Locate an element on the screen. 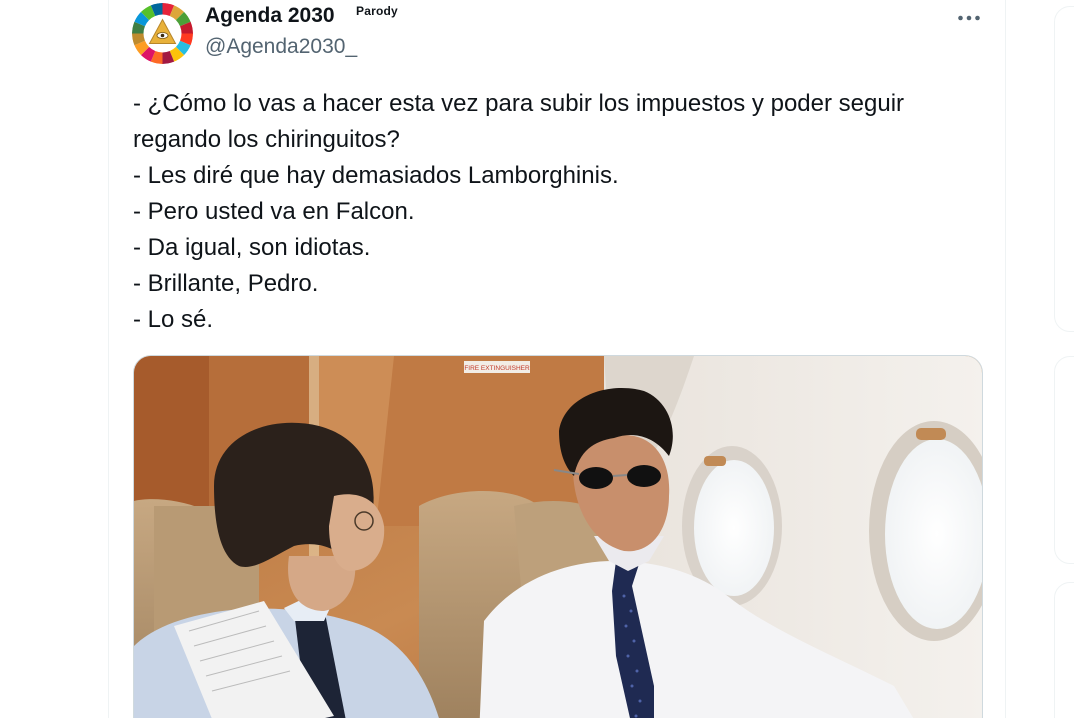 The height and width of the screenshot is (718, 1074). tweet-text-line: regando los chiringuitos? is located at coordinates (266, 139).